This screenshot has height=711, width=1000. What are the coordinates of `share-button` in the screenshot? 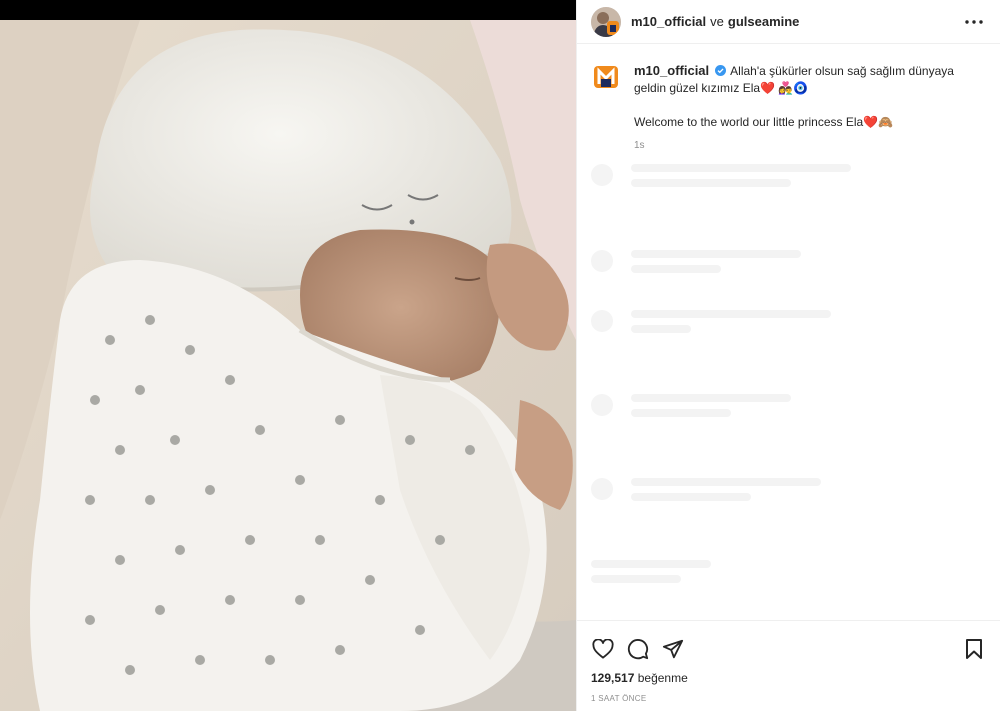 It's located at (673, 649).